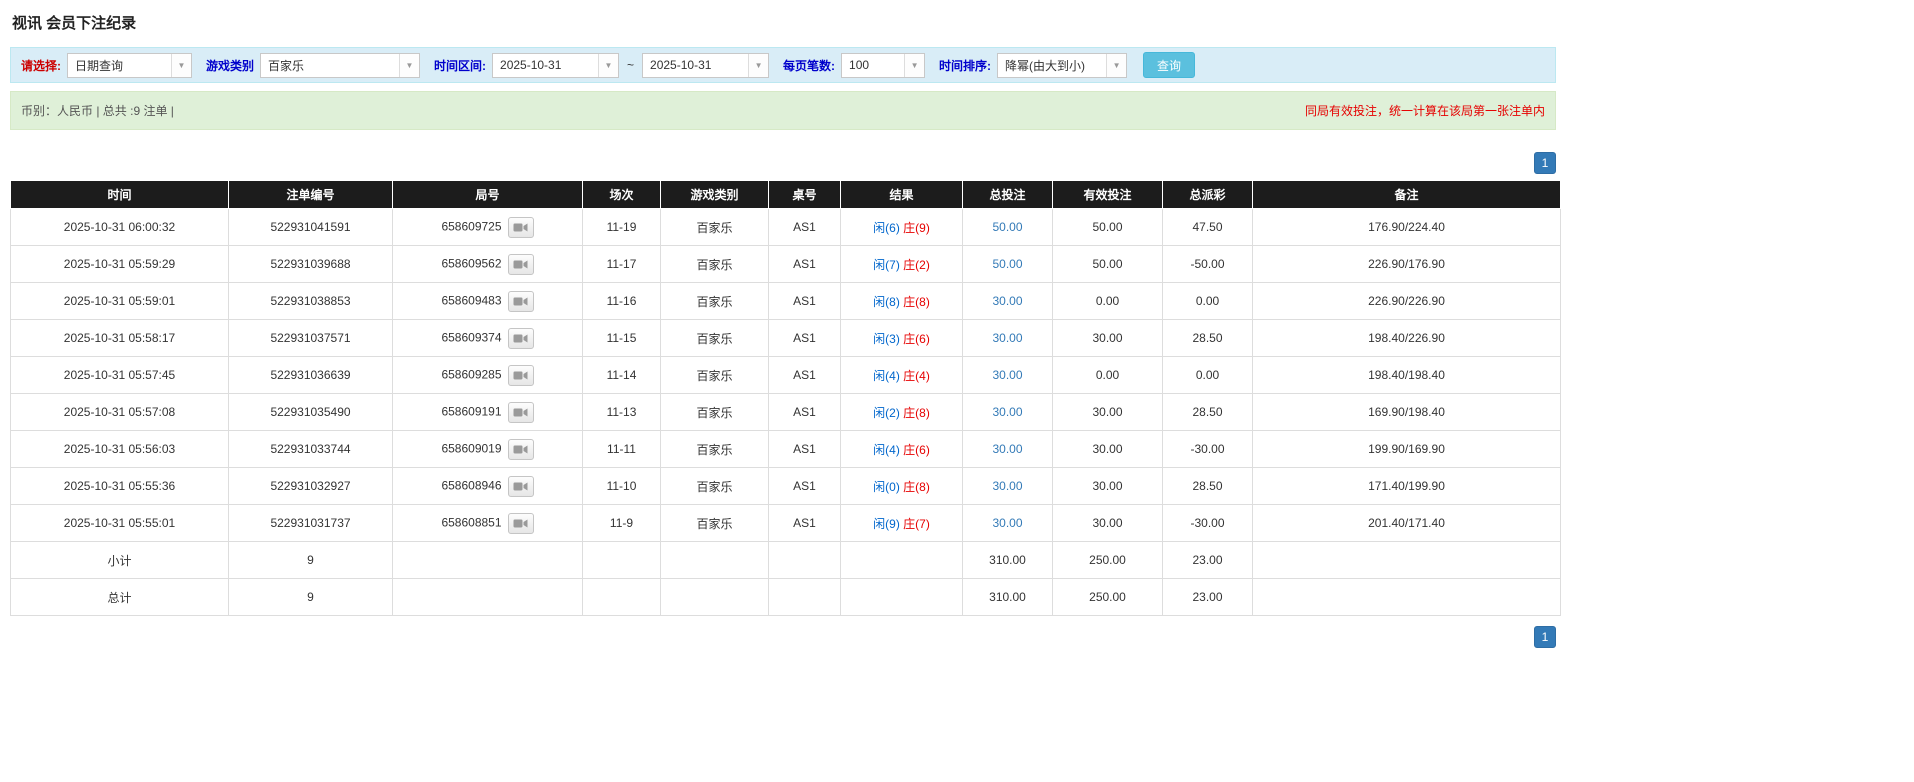 This screenshot has width=1914, height=782. Describe the element at coordinates (785, 597) in the screenshot. I see `total-row: 总计 9 310.00 250.00 23.00` at that location.